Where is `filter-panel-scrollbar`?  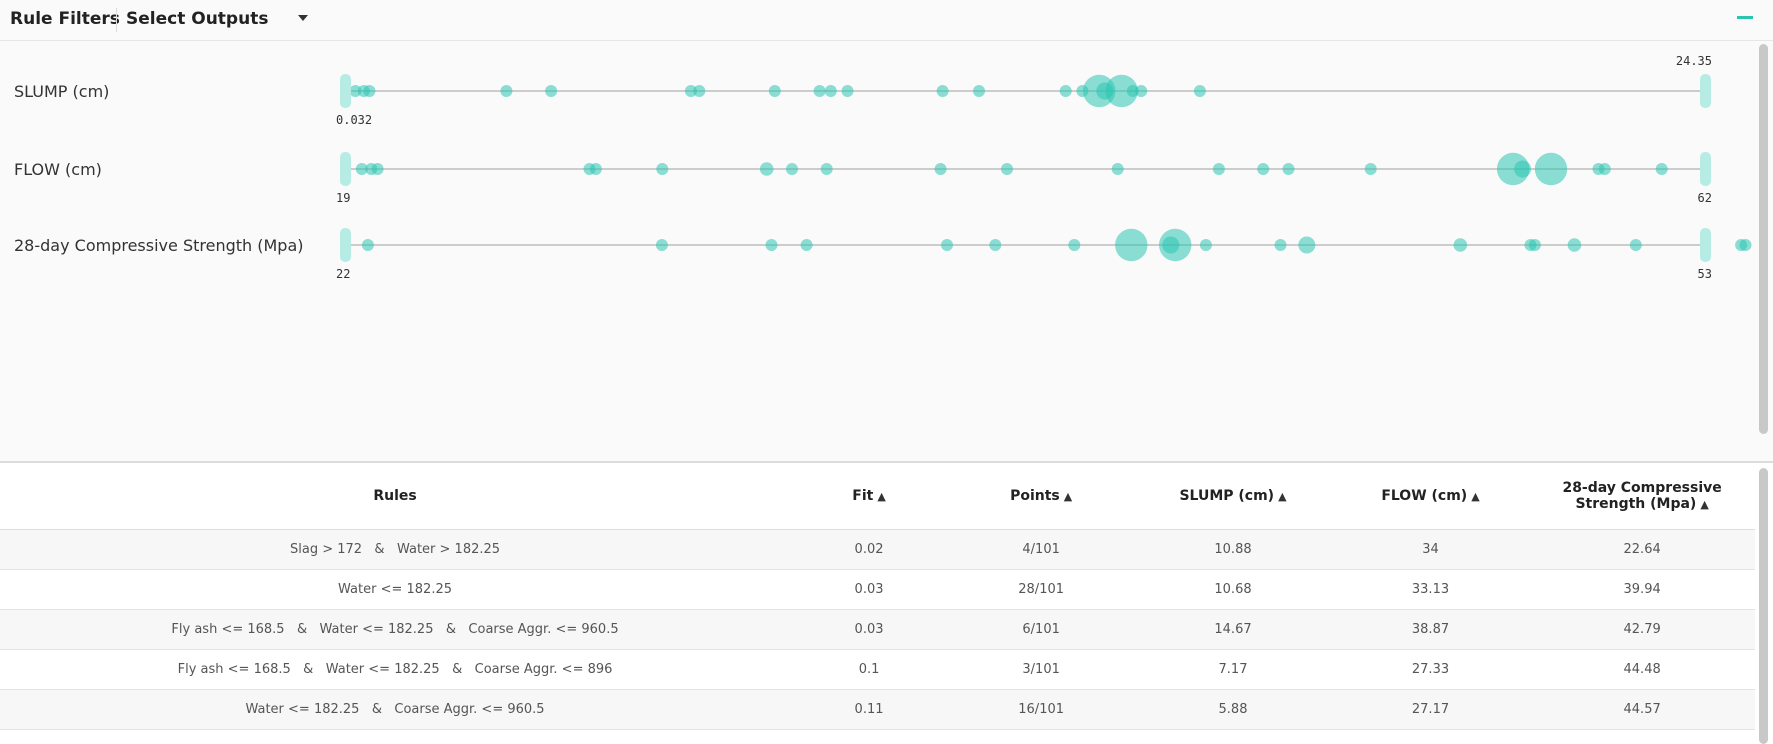 filter-panel-scrollbar is located at coordinates (1763, 239).